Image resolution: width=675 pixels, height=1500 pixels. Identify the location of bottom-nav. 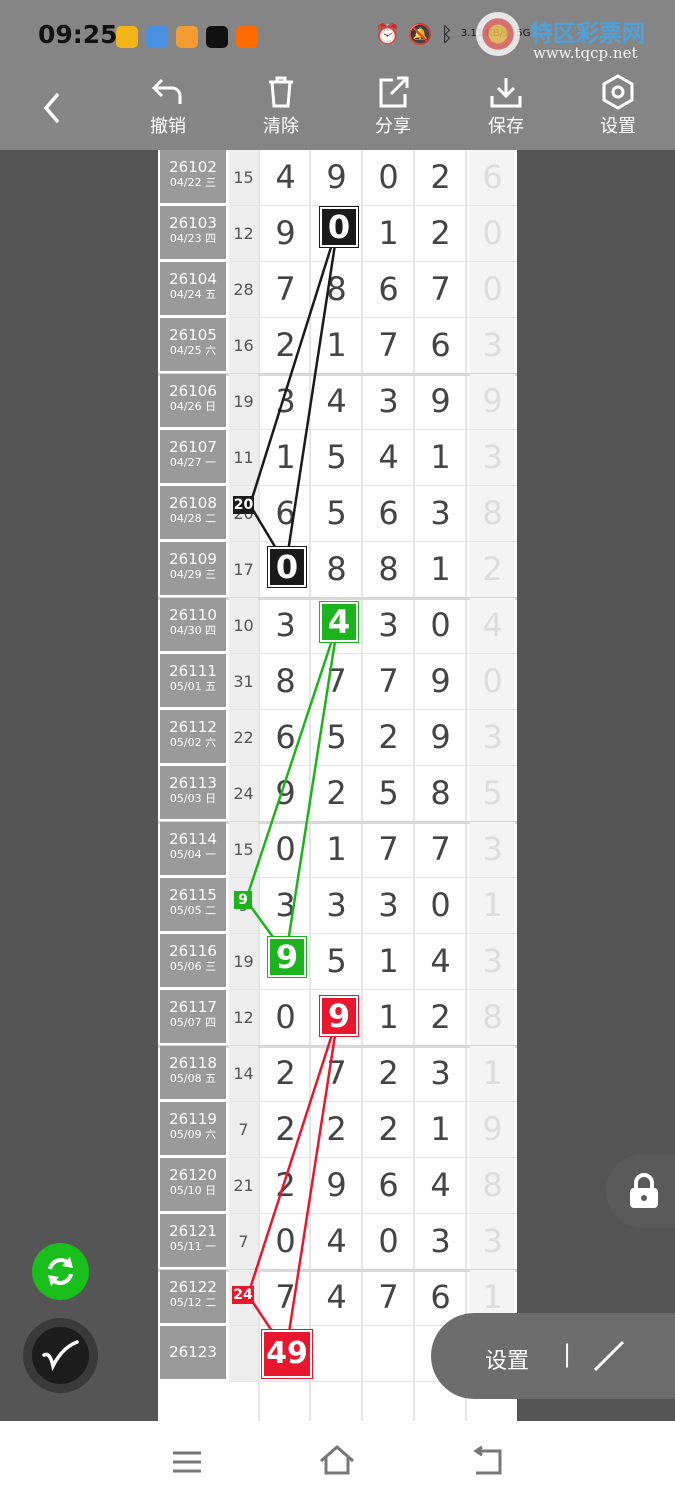
(337, 1460).